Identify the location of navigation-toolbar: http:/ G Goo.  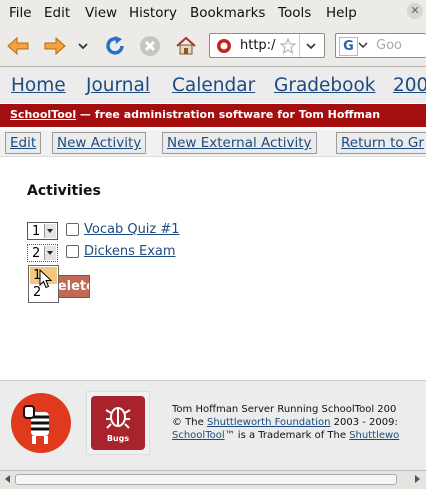
(213, 46).